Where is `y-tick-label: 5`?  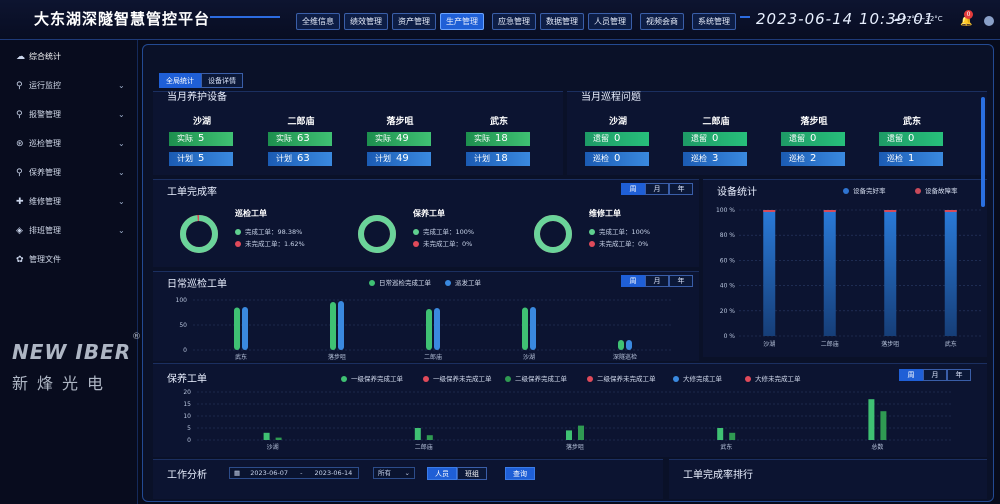
y-tick-label: 5 is located at coordinates (189, 428).